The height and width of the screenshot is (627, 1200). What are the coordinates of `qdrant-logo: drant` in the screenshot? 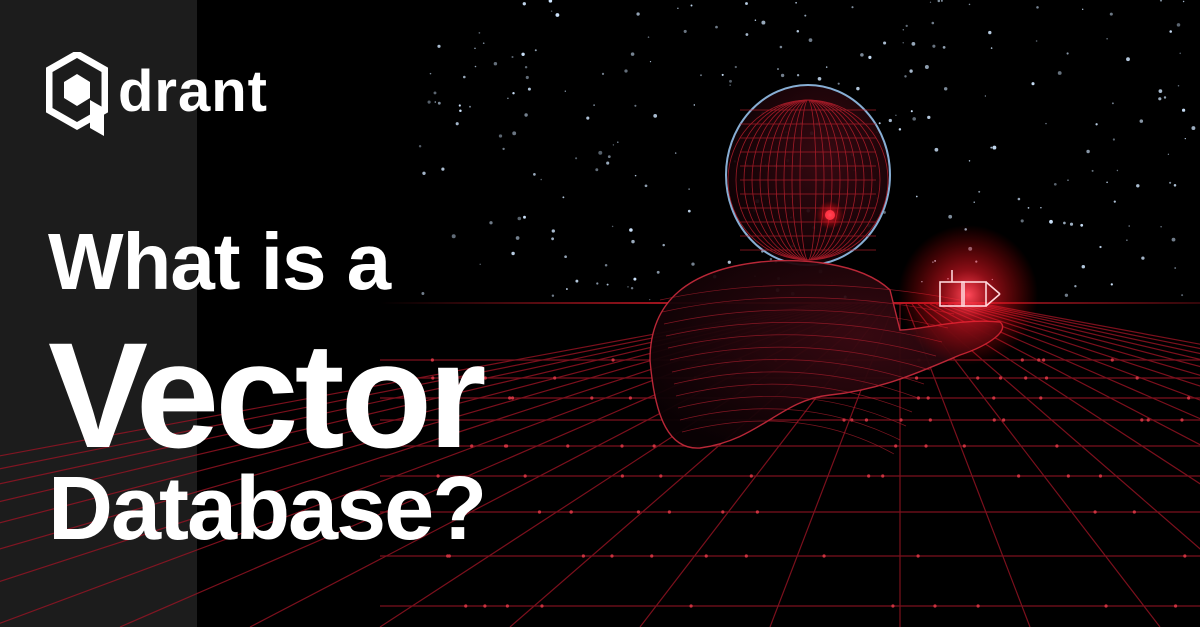 It's located at (157, 95).